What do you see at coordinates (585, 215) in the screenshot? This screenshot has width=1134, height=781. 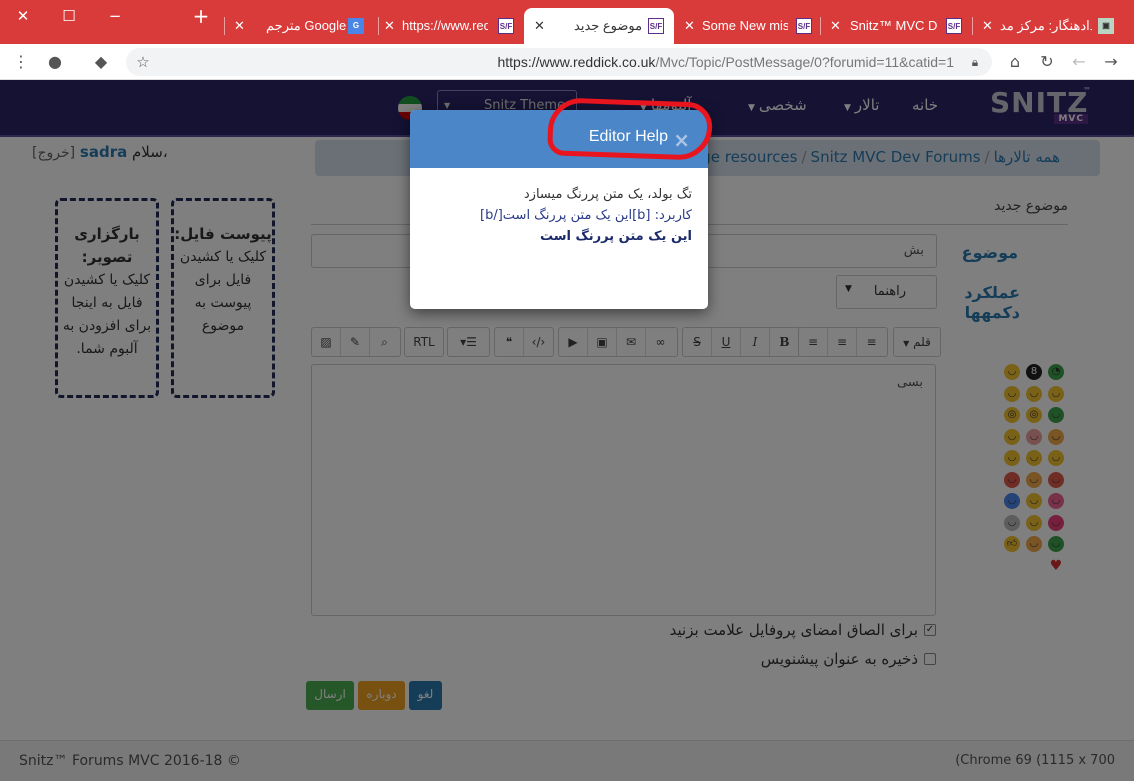 I see `help-usage: کاربرد: [b]این یک متن پررنگ است[/b]` at bounding box center [585, 215].